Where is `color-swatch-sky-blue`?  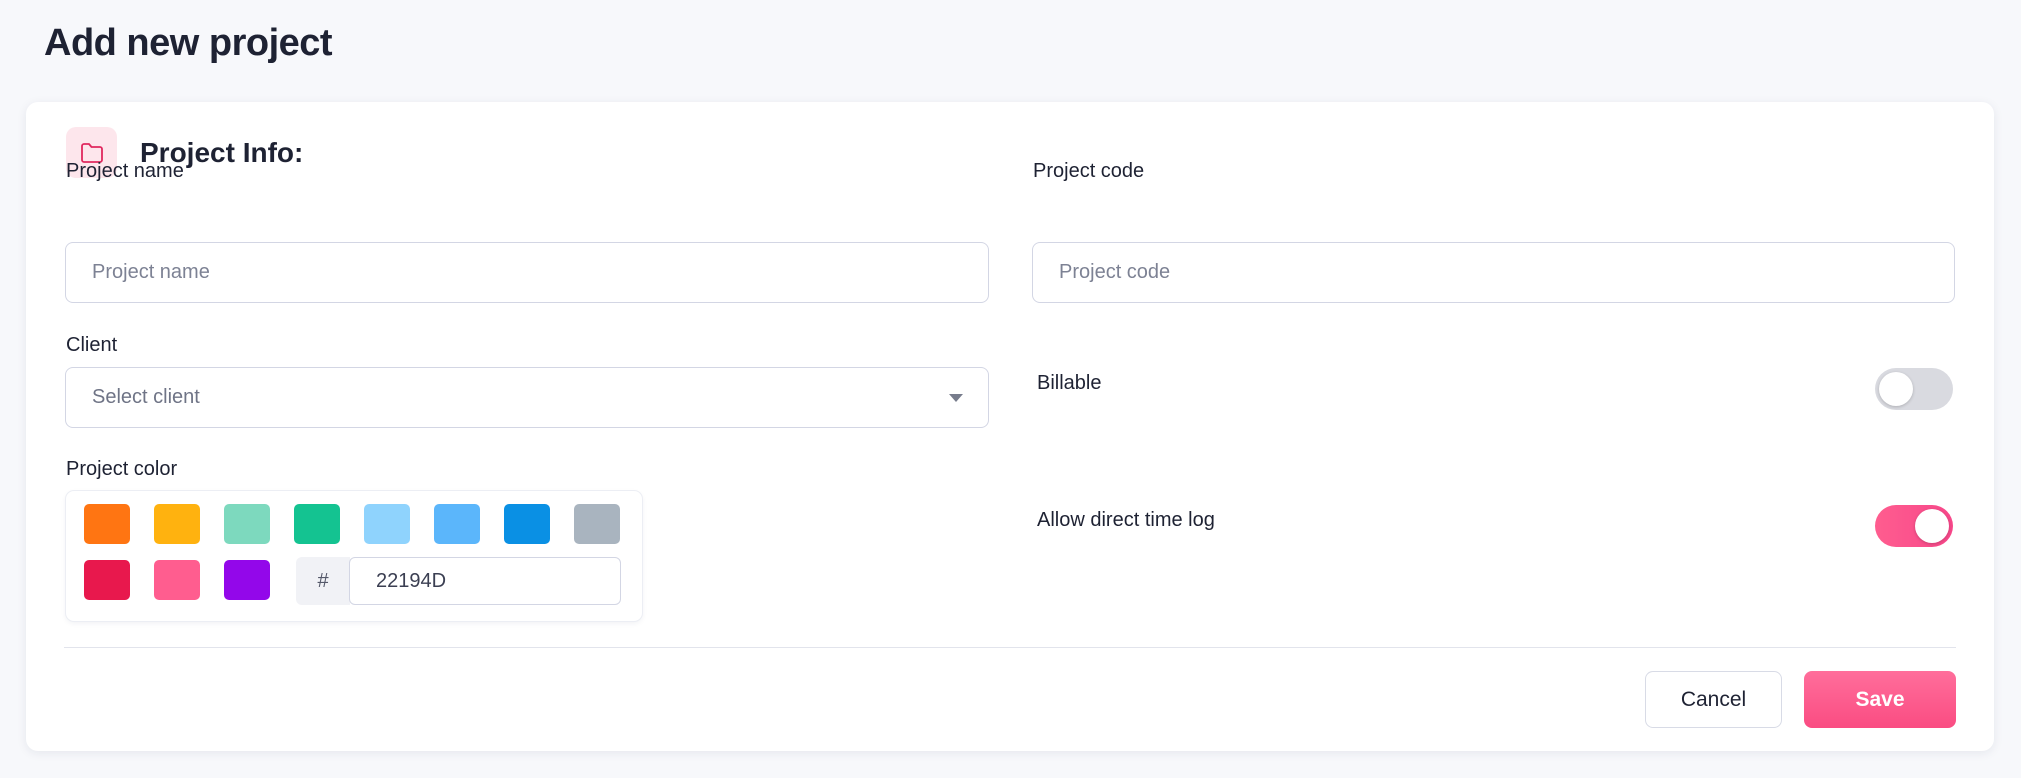 color-swatch-sky-blue is located at coordinates (457, 524).